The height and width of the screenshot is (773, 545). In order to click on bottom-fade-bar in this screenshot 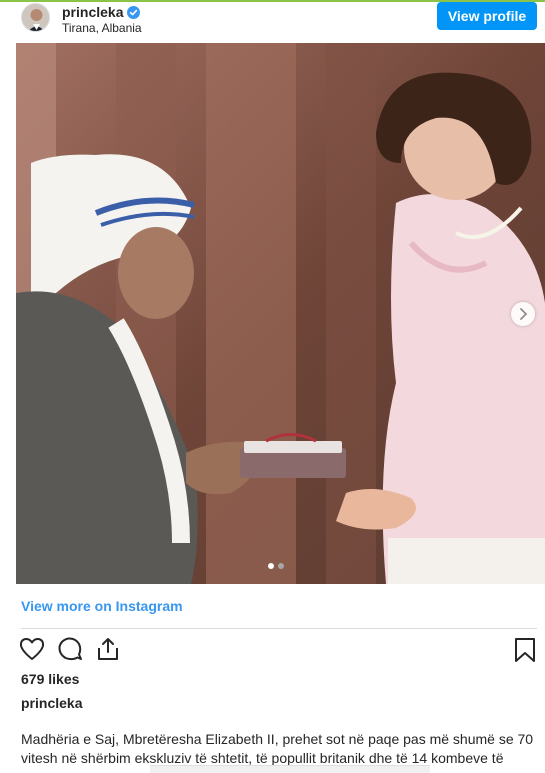, I will do `click(290, 769)`.